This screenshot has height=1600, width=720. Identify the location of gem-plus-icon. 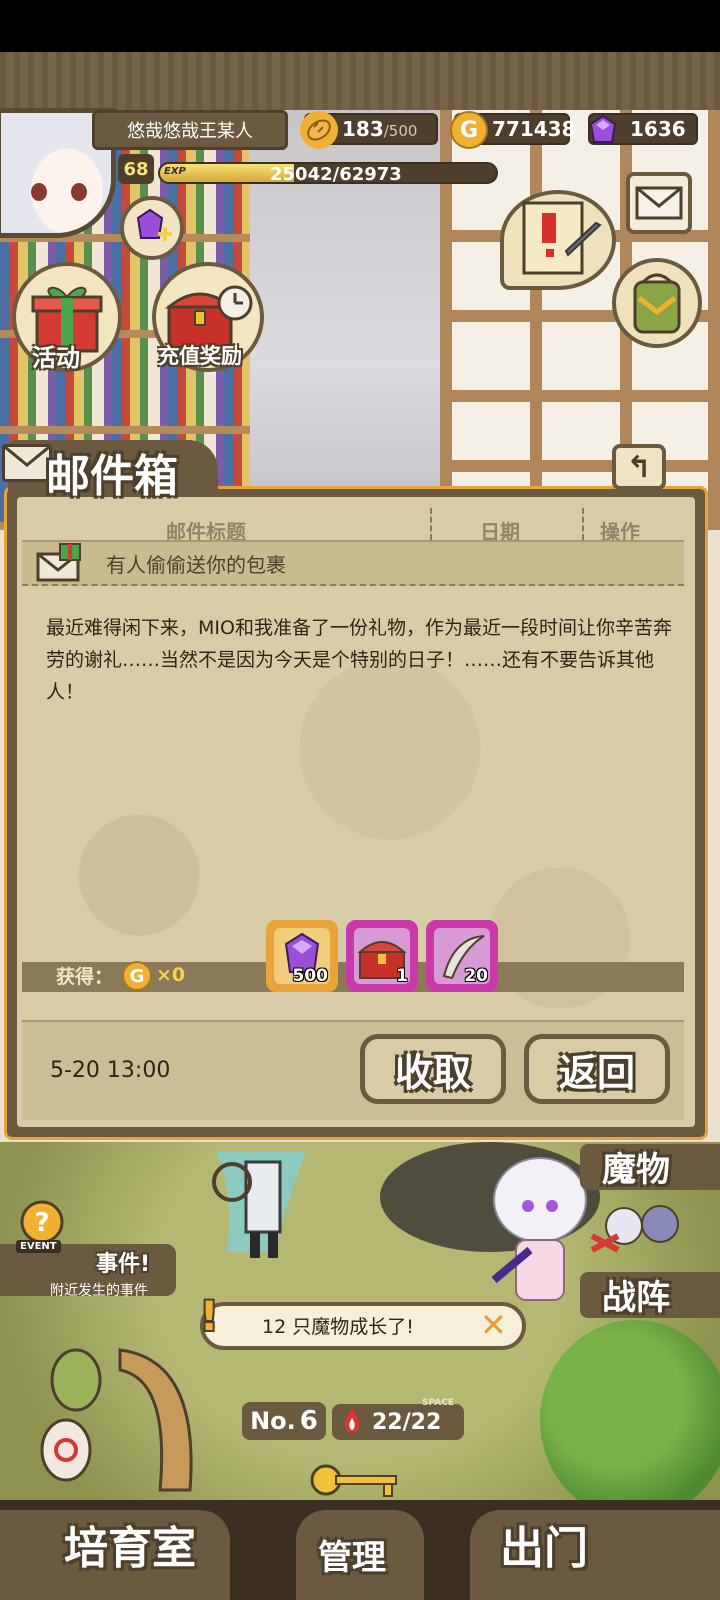
(154, 224).